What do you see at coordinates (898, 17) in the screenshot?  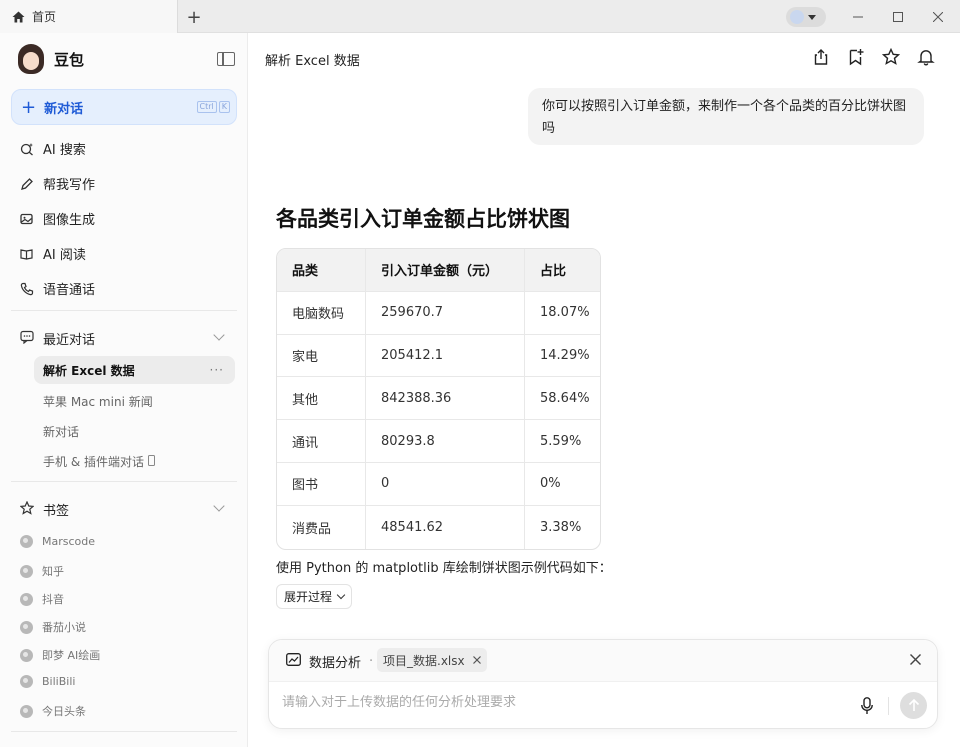 I see `maximize-button` at bounding box center [898, 17].